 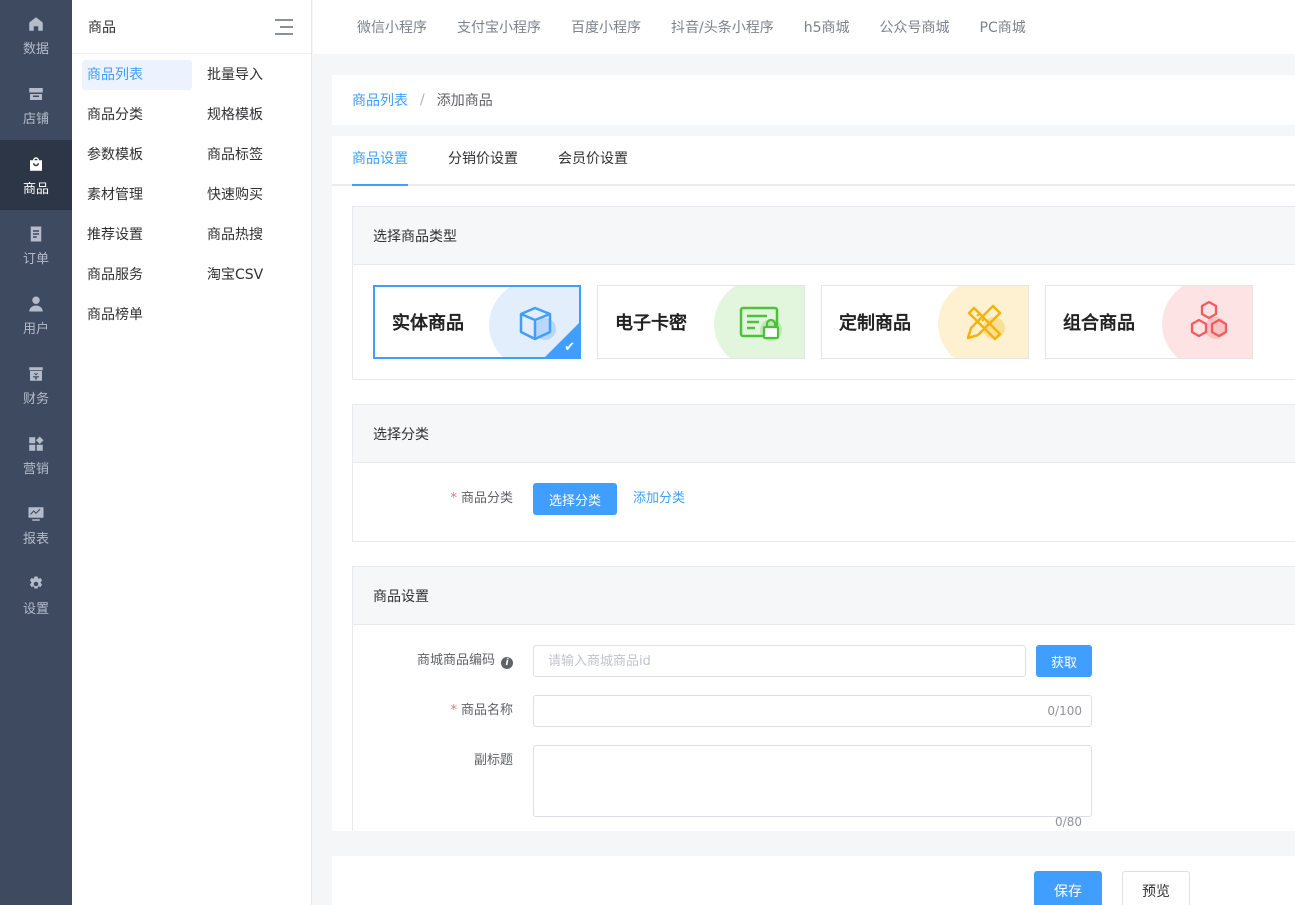 I want to click on submenu-item-goods-service: 商品服务, so click(x=137, y=275).